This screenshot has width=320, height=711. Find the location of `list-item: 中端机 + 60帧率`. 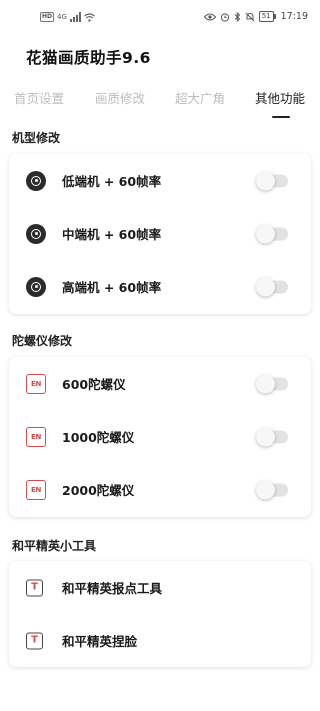

list-item: 中端机 + 60帧率 is located at coordinates (160, 233).